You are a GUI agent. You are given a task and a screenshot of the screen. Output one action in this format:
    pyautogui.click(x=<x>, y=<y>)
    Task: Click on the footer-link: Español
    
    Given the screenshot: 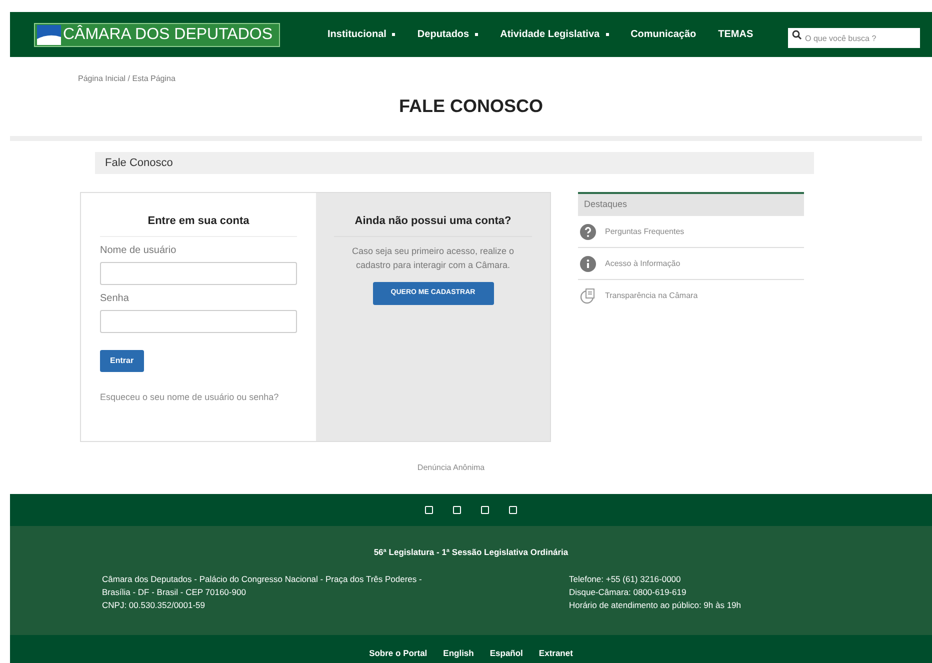 What is the action you would take?
    pyautogui.click(x=506, y=653)
    